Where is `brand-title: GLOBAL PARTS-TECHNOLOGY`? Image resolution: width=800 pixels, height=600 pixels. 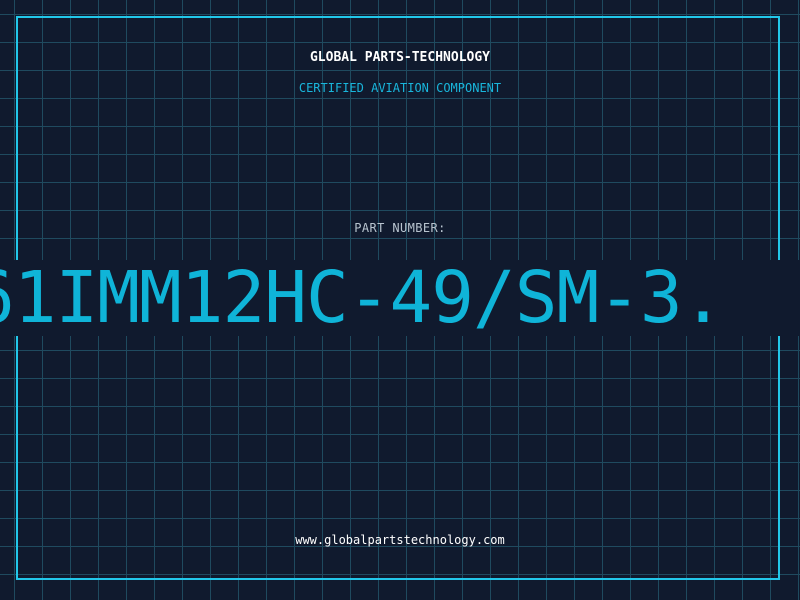
brand-title: GLOBAL PARTS-TECHNOLOGY is located at coordinates (399, 57).